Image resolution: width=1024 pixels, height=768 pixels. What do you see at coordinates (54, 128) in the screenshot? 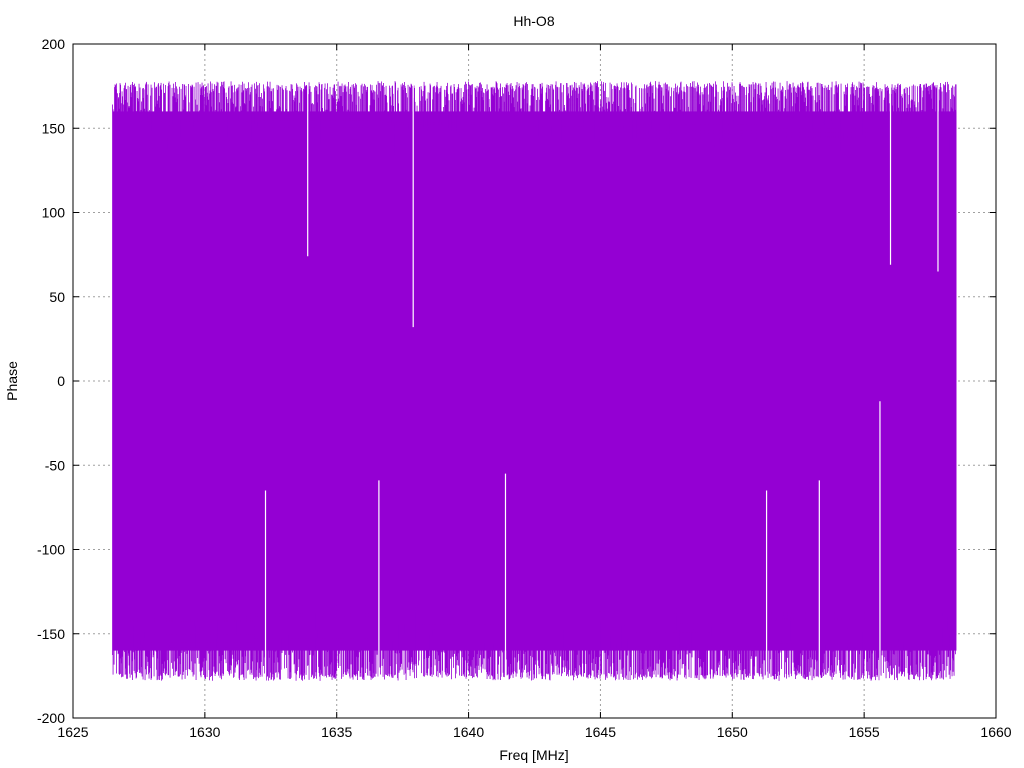
I see `y-tick-label: 150` at bounding box center [54, 128].